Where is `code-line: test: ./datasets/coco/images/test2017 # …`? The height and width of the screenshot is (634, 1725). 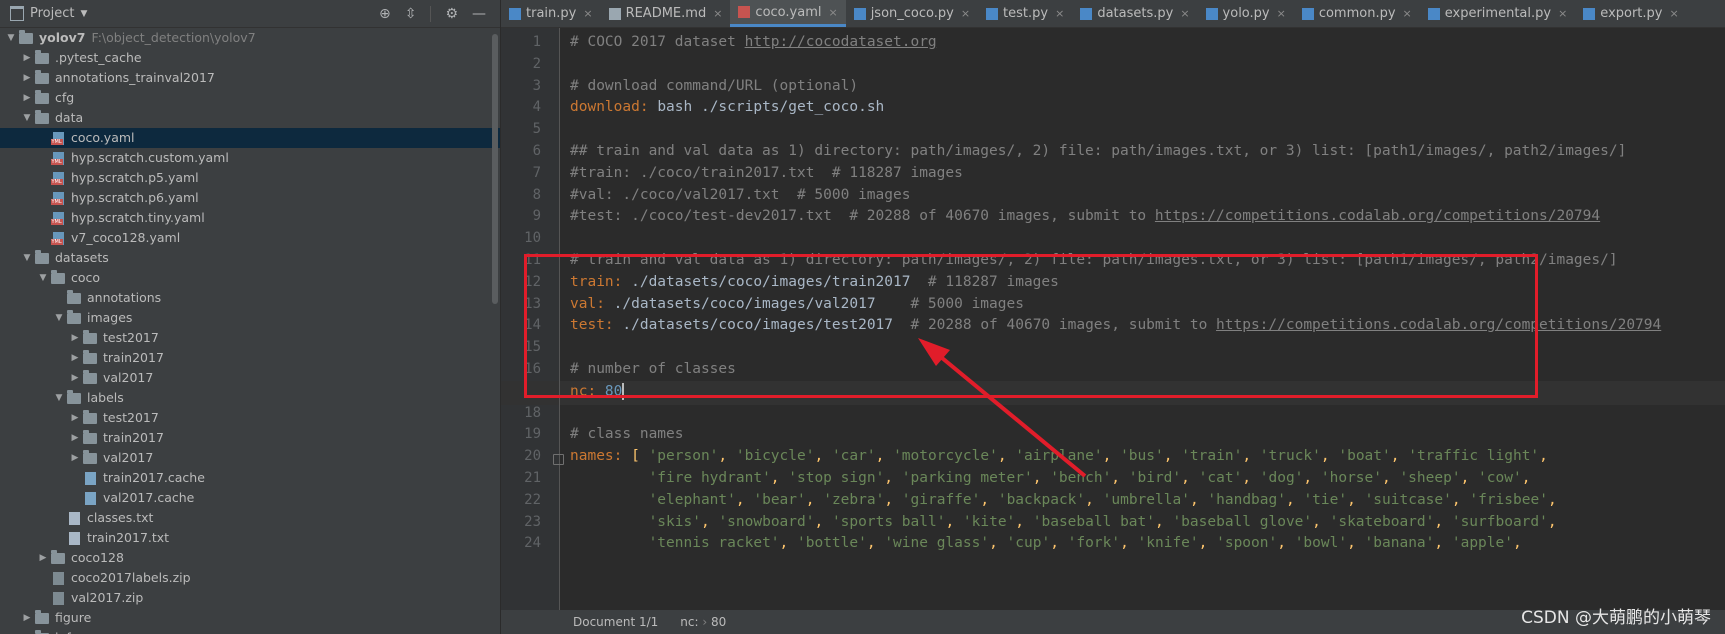
code-line: test: ./datasets/coco/images/test2017 # … is located at coordinates (1115, 325).